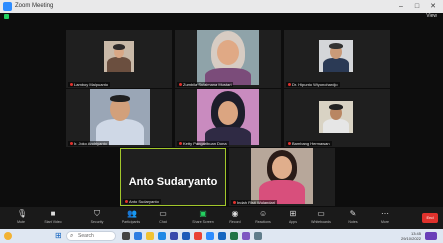 The width and height of the screenshot is (443, 243). Describe the element at coordinates (235, 213) in the screenshot. I see `record-icon: ◉` at that location.